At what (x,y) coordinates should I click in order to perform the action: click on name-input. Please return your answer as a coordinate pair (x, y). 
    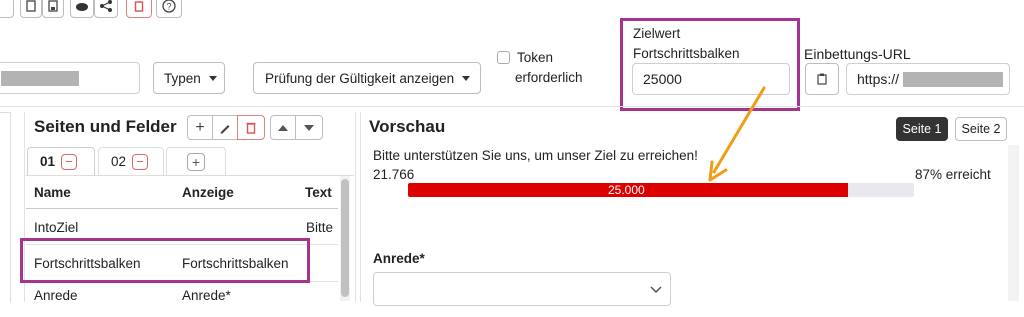
    Looking at the image, I should click on (70, 78).